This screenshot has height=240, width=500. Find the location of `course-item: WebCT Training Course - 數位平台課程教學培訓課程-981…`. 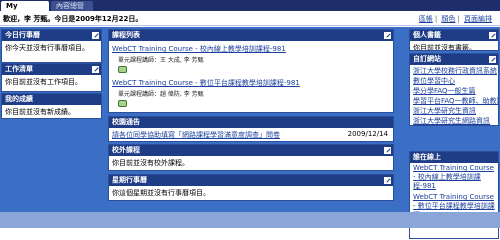

course-item: WebCT Training Course - 數位平台課程教學培訓課程-981… is located at coordinates (251, 93).